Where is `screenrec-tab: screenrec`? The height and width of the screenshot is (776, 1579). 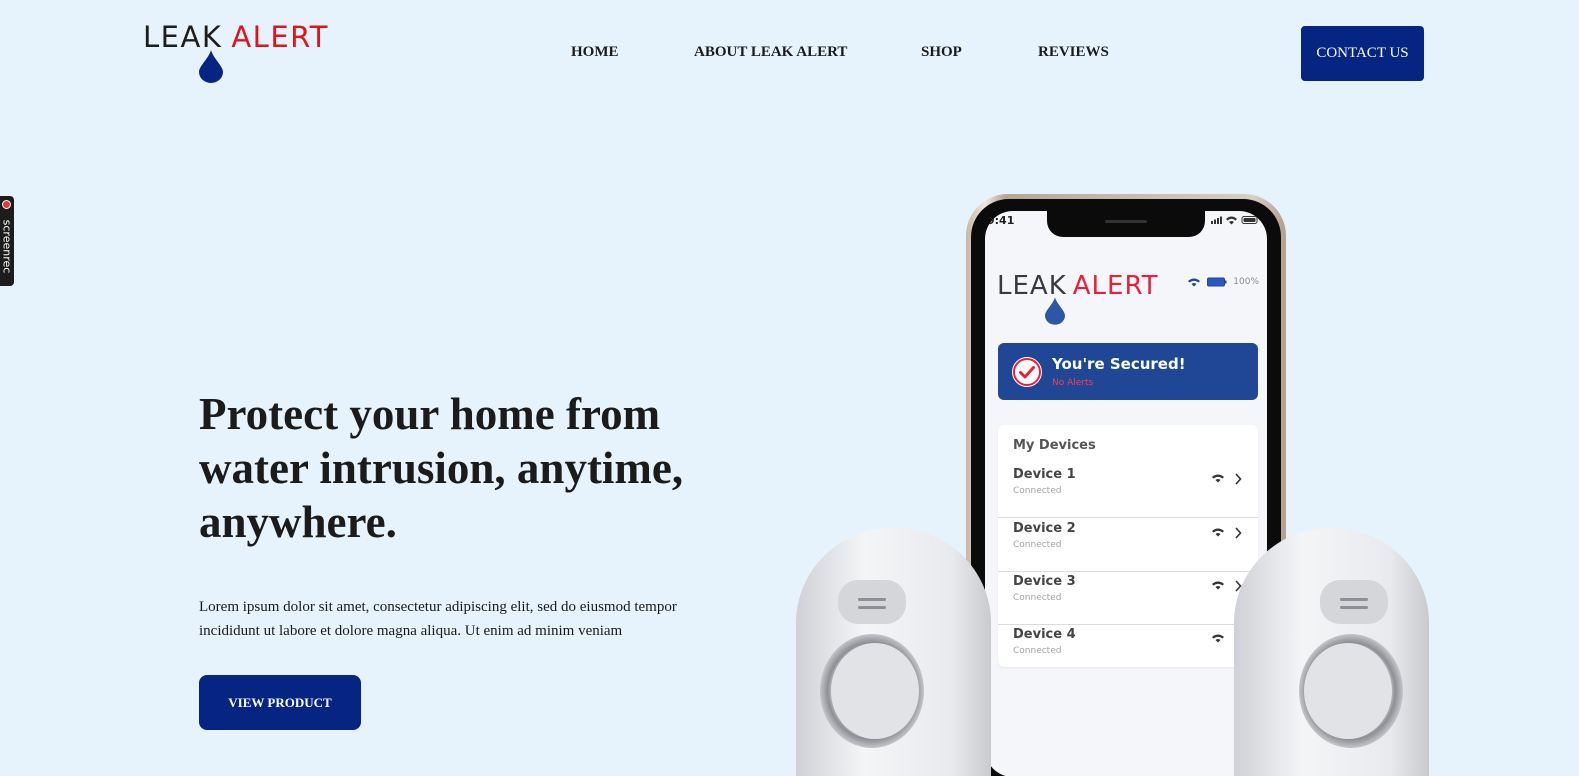 screenrec-tab: screenrec is located at coordinates (7, 241).